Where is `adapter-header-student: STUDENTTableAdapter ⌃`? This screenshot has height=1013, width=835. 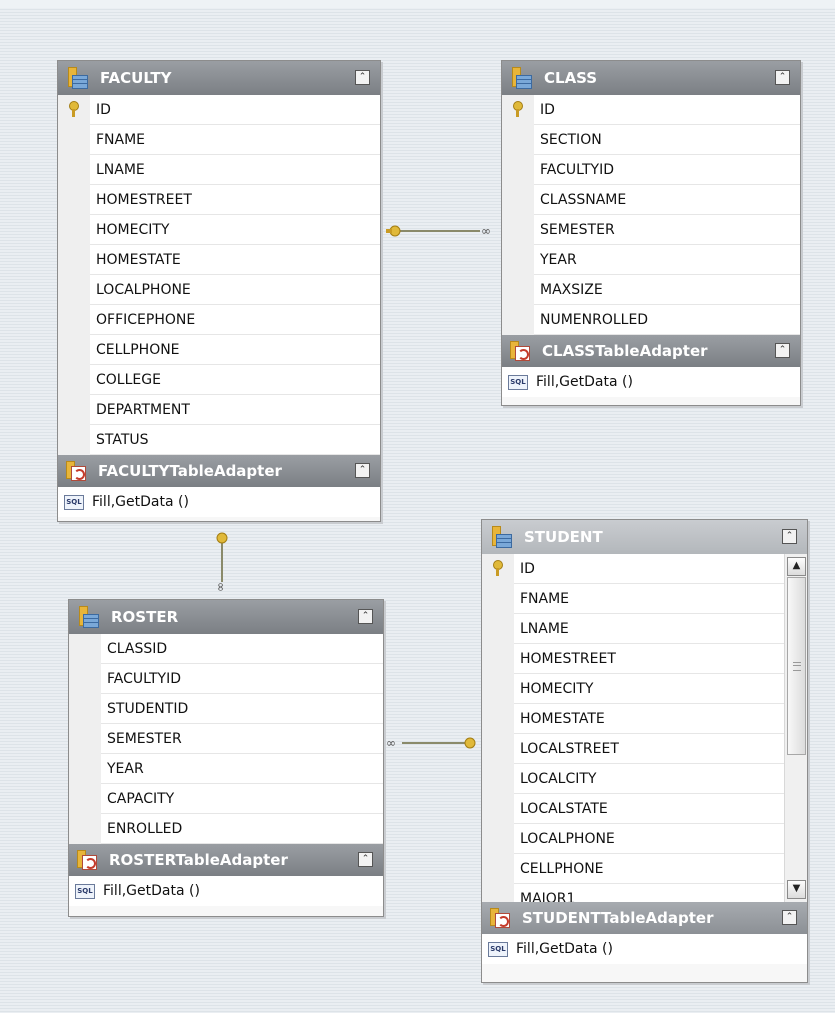
adapter-header-student: STUDENTTableAdapter ⌃ is located at coordinates (644, 918).